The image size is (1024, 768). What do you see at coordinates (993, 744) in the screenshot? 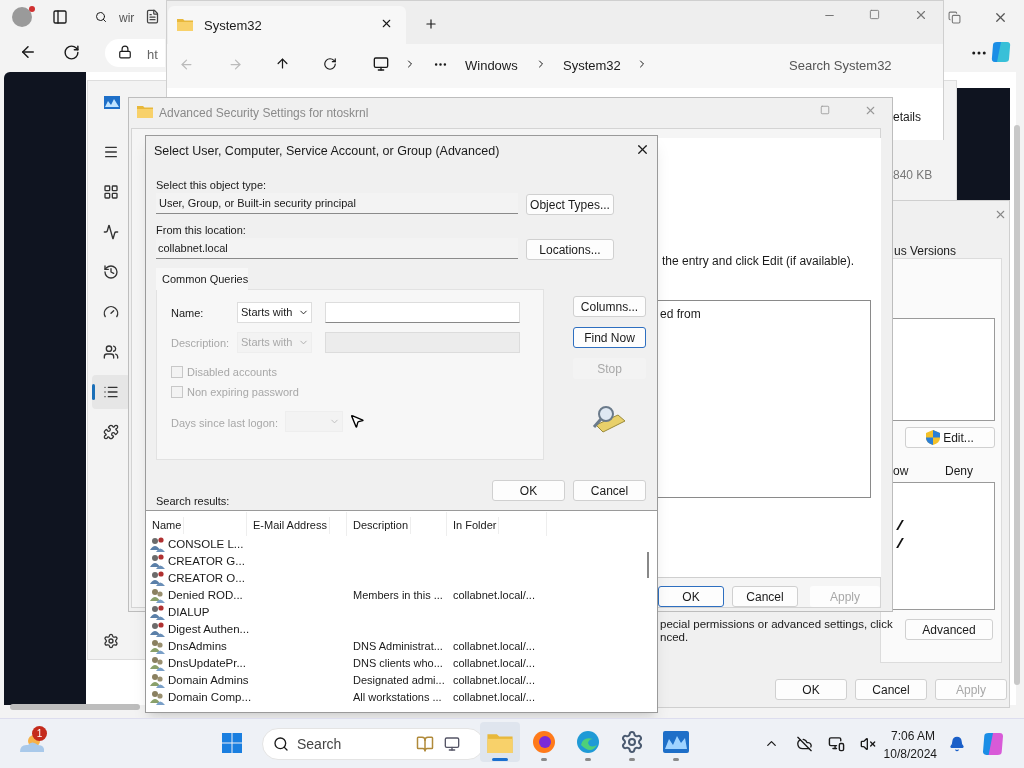
I see `copilot-icon` at bounding box center [993, 744].